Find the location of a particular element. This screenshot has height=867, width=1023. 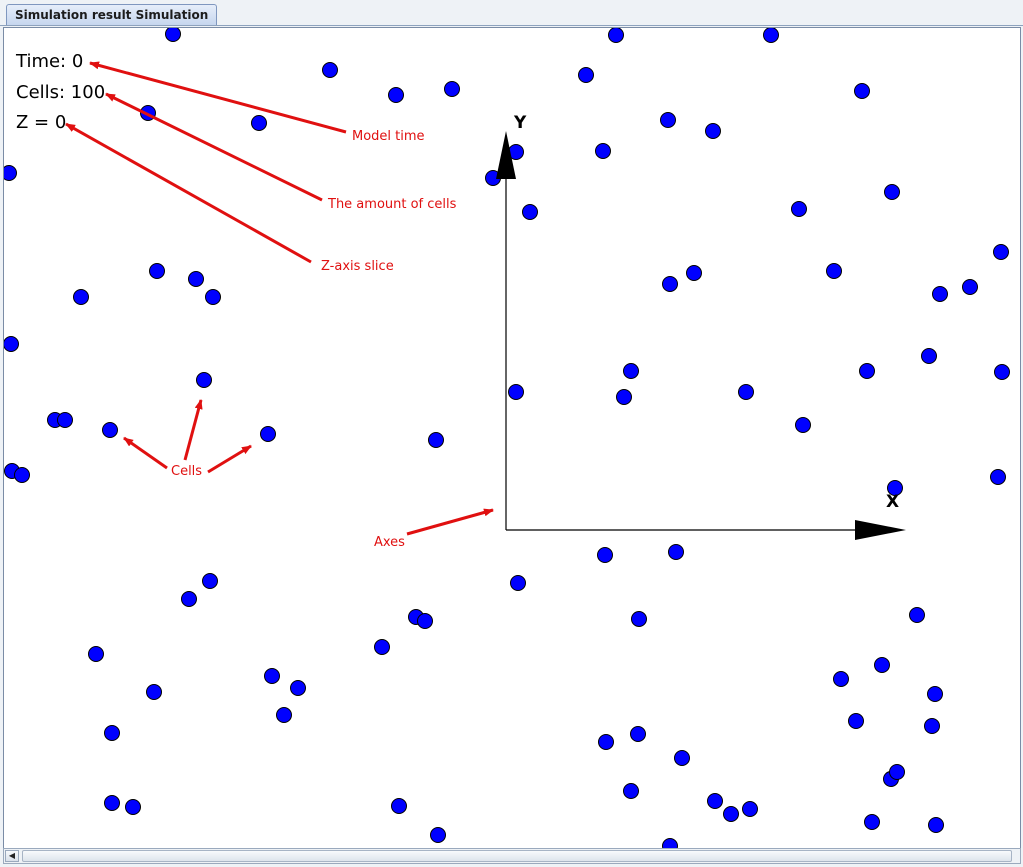

scrollbar-thumb is located at coordinates (517, 856).